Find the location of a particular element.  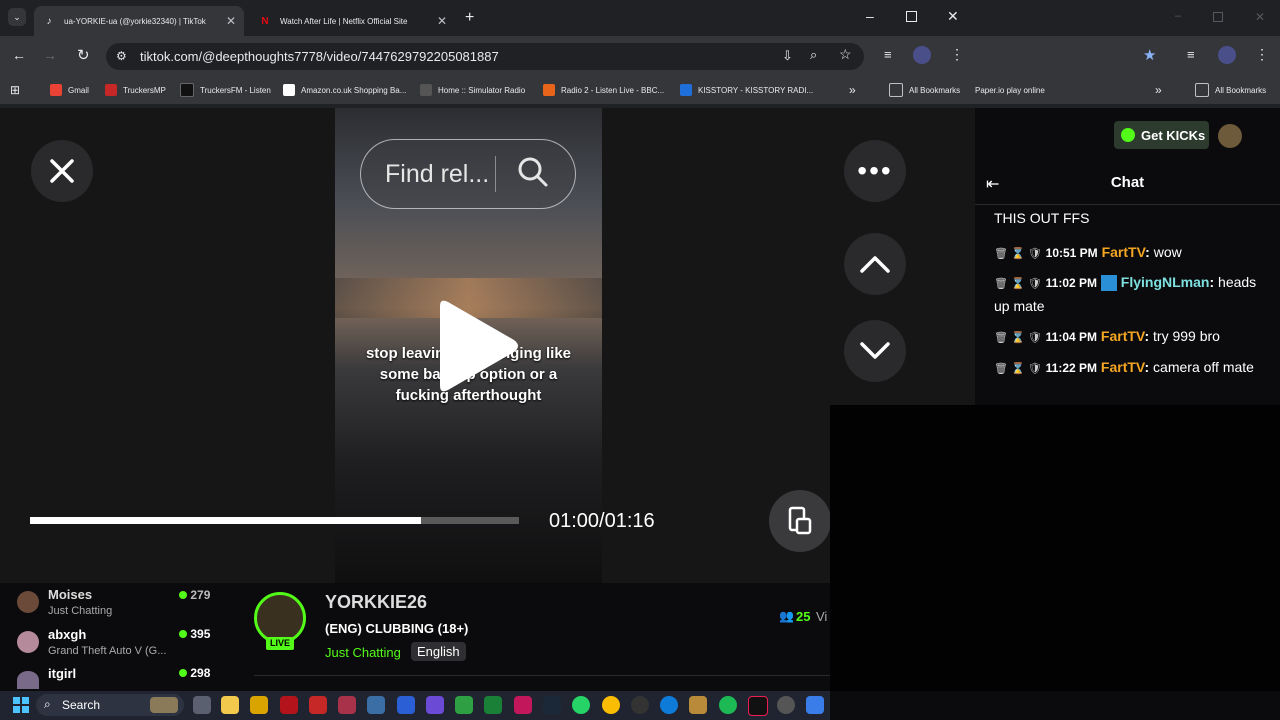

chrome-icon is located at coordinates (611, 705).